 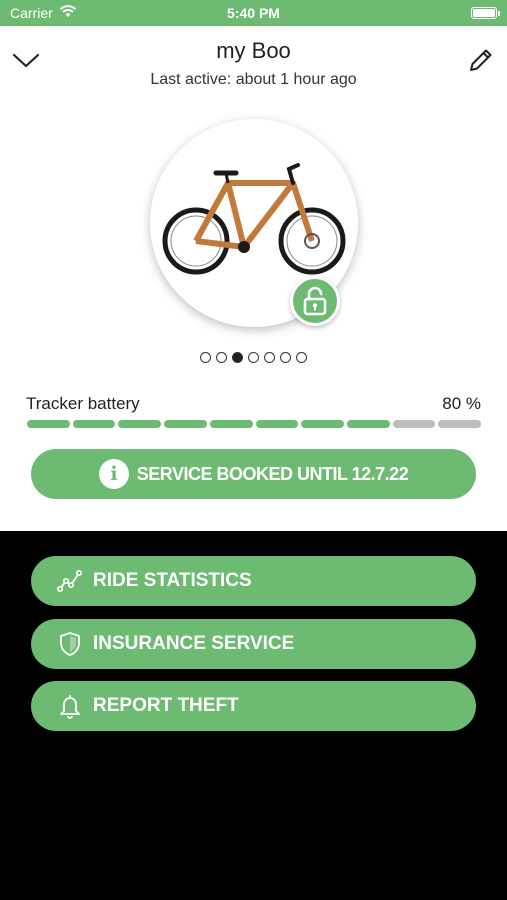 What do you see at coordinates (70, 644) in the screenshot?
I see `shield-icon` at bounding box center [70, 644].